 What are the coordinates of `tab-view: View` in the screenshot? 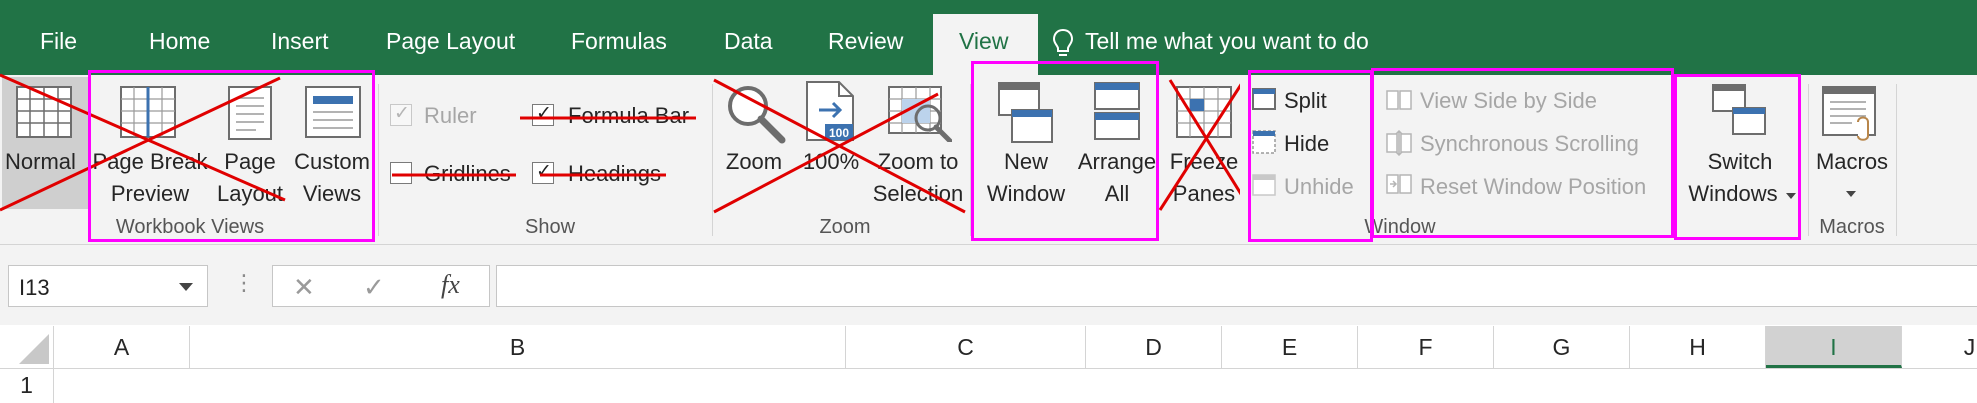 It's located at (983, 41).